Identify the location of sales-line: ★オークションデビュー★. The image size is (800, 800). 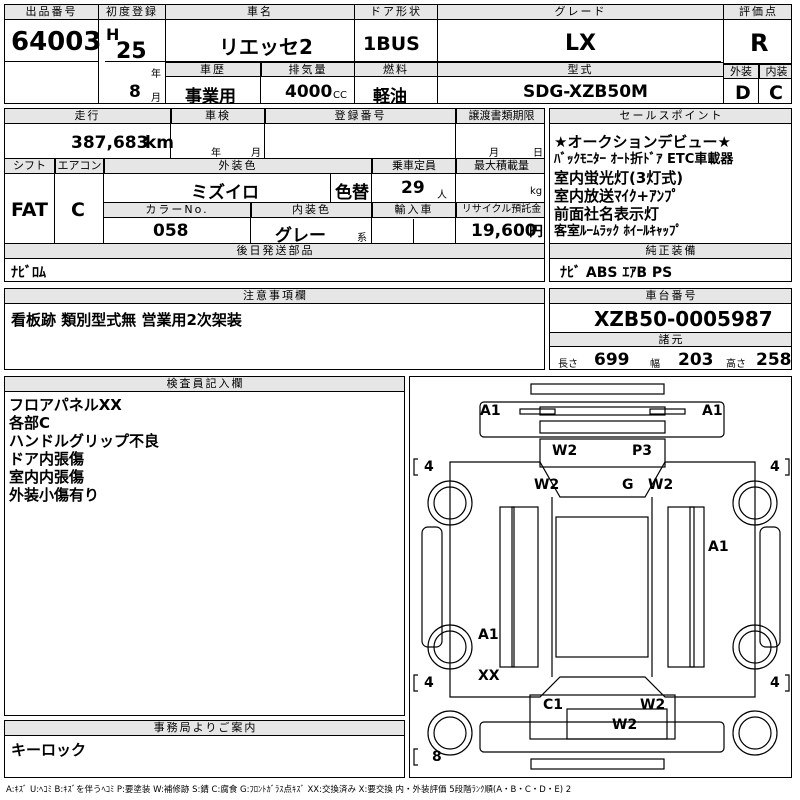
(642, 142).